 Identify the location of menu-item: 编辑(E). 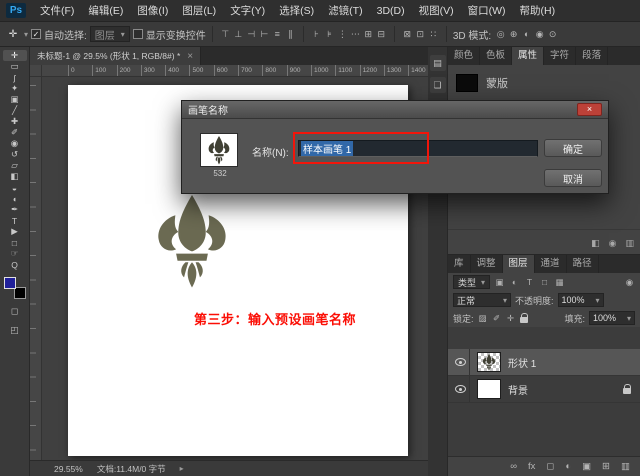
(105, 11).